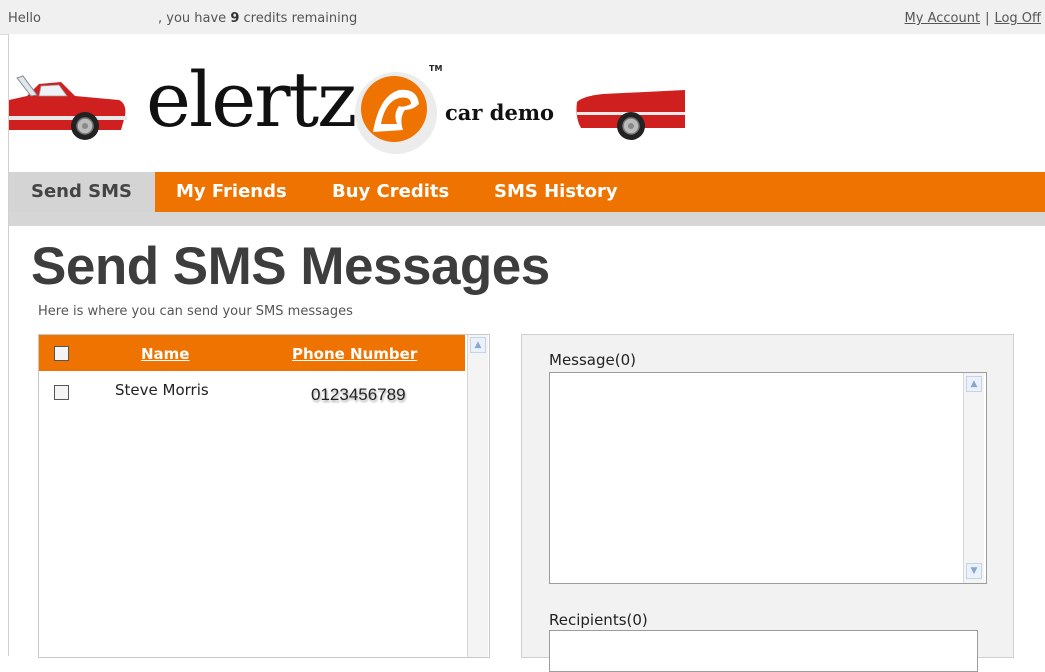 Image resolution: width=1045 pixels, height=672 pixels. Describe the element at coordinates (235, 18) in the screenshot. I see `credits-count: 9` at that location.